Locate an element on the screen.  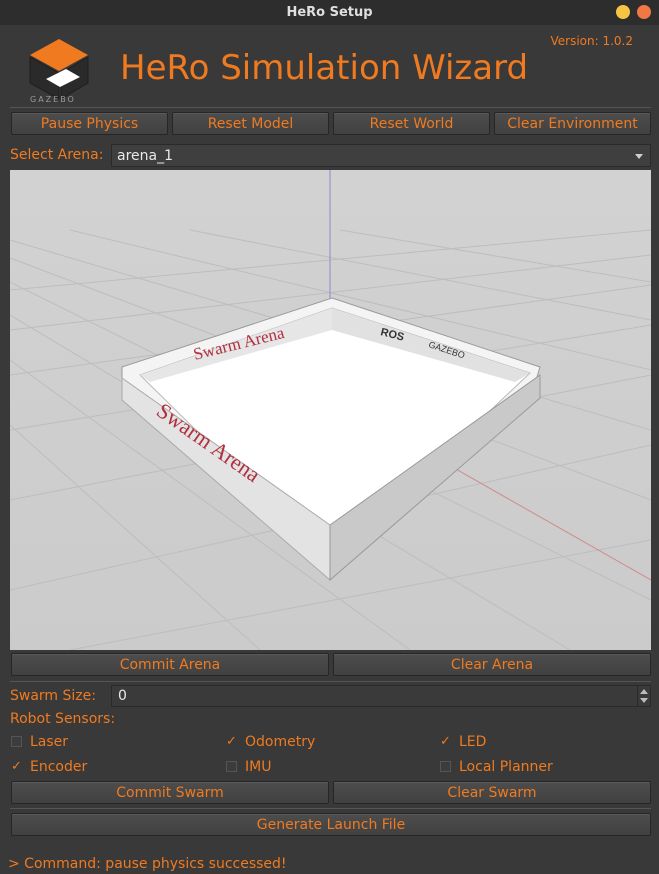
arena-select: arena_1 is located at coordinates (381, 155).